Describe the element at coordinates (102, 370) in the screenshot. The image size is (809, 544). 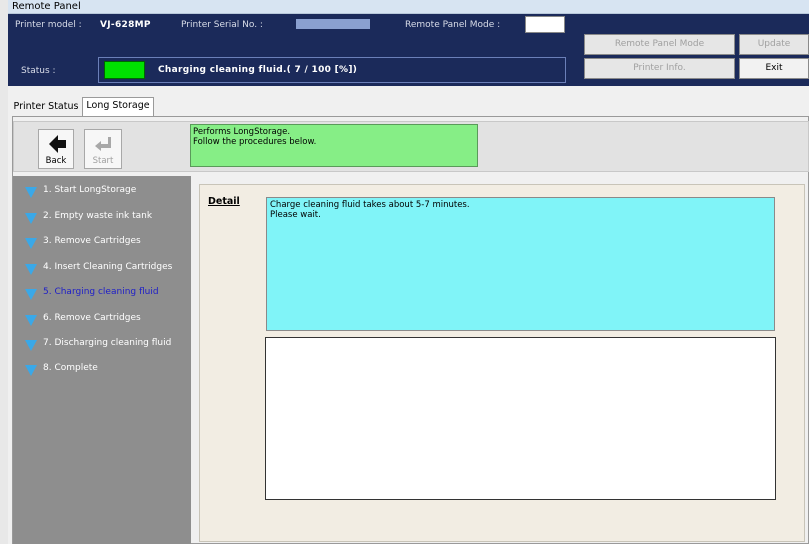
I see `step-item: 8. Complete` at that location.